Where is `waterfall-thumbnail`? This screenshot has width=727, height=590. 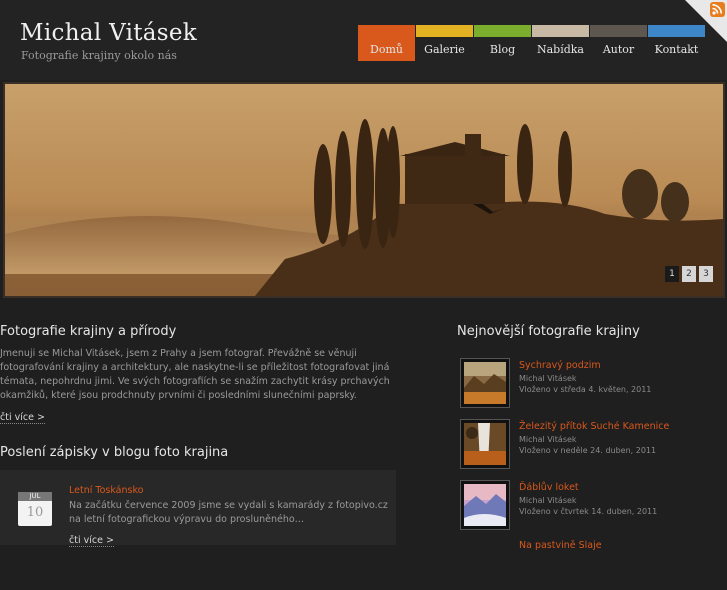
waterfall-thumbnail is located at coordinates (485, 444).